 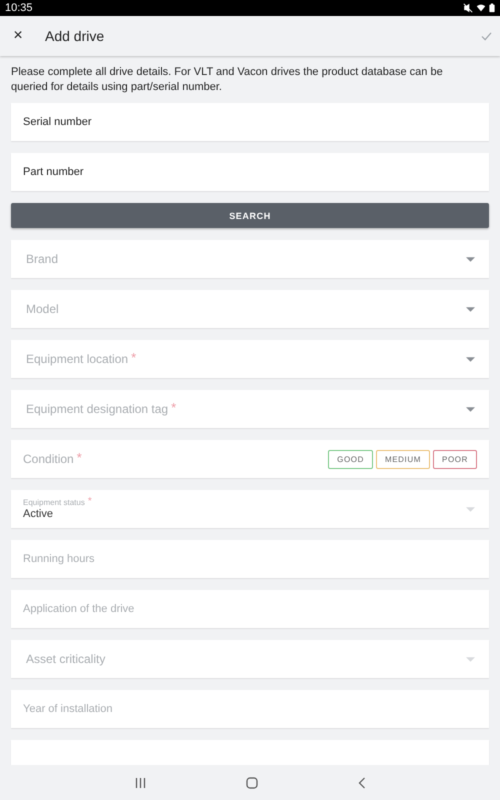 I want to click on field-value: Active, so click(x=38, y=514).